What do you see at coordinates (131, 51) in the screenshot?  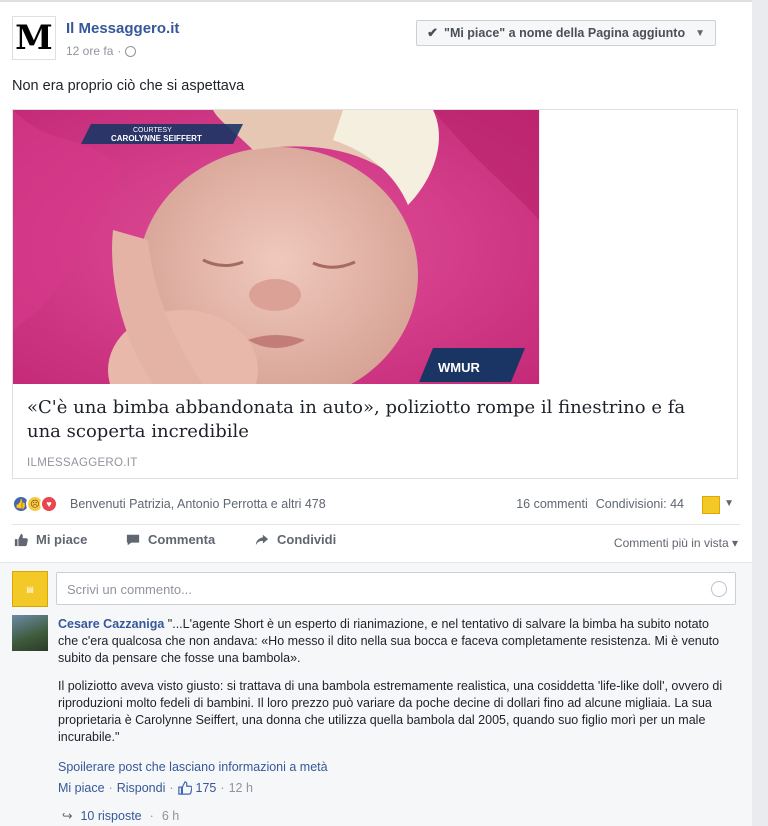 I see `globe-icon` at bounding box center [131, 51].